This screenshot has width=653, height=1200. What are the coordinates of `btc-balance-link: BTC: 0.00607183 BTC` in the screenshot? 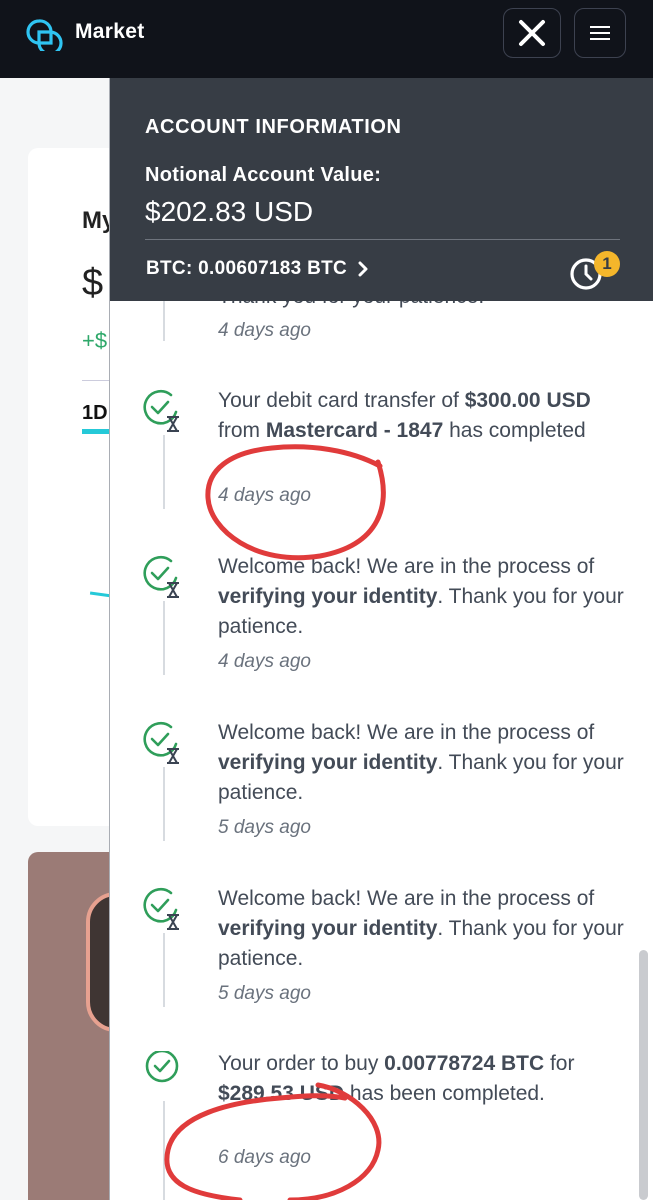 It's located at (257, 269).